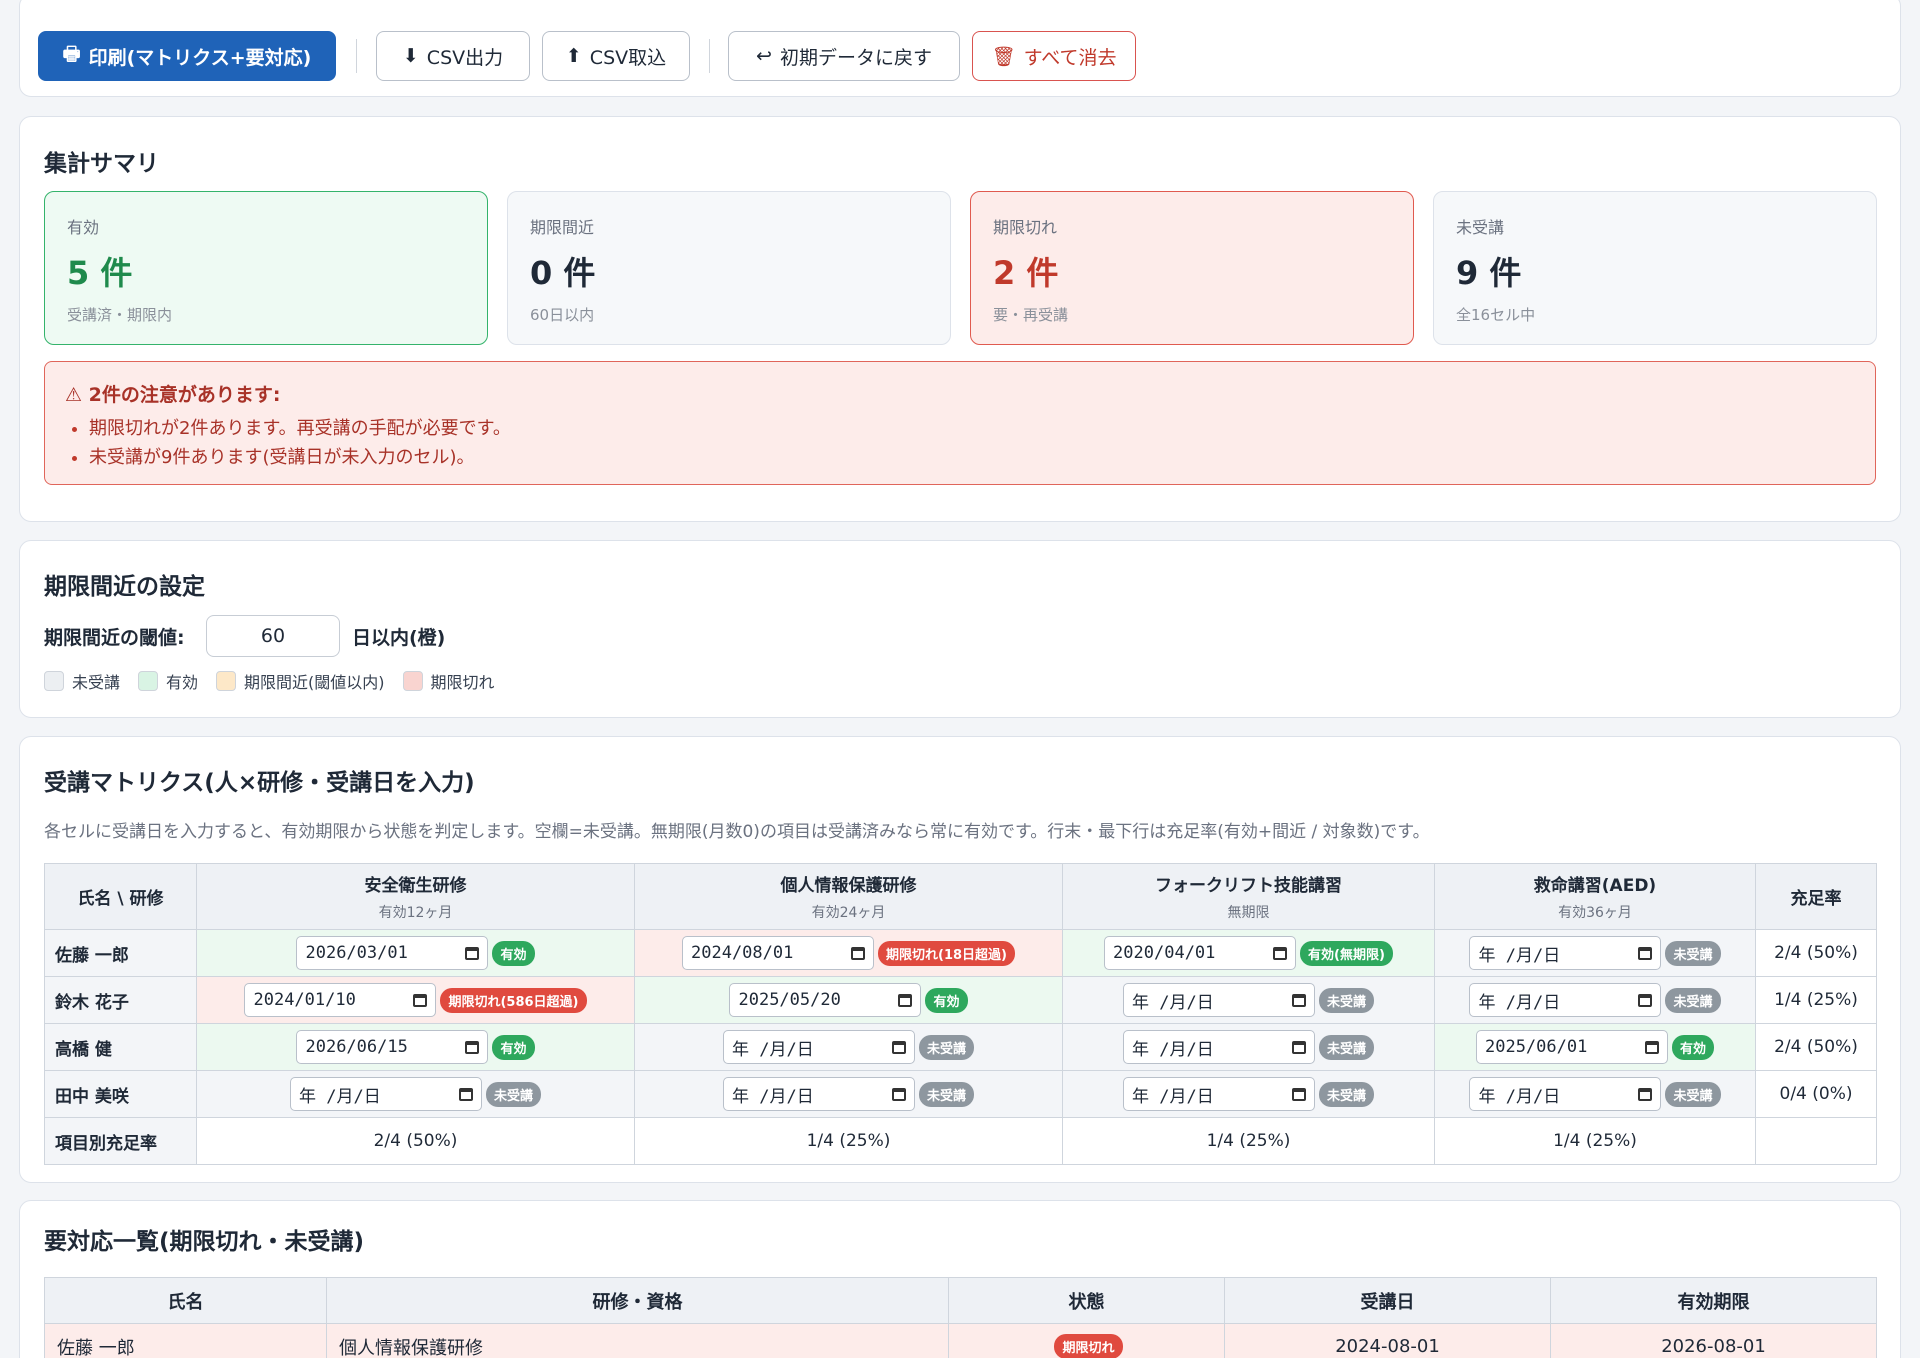 The height and width of the screenshot is (1358, 1920). I want to click on date-input: 2026/03/01, so click(392, 953).